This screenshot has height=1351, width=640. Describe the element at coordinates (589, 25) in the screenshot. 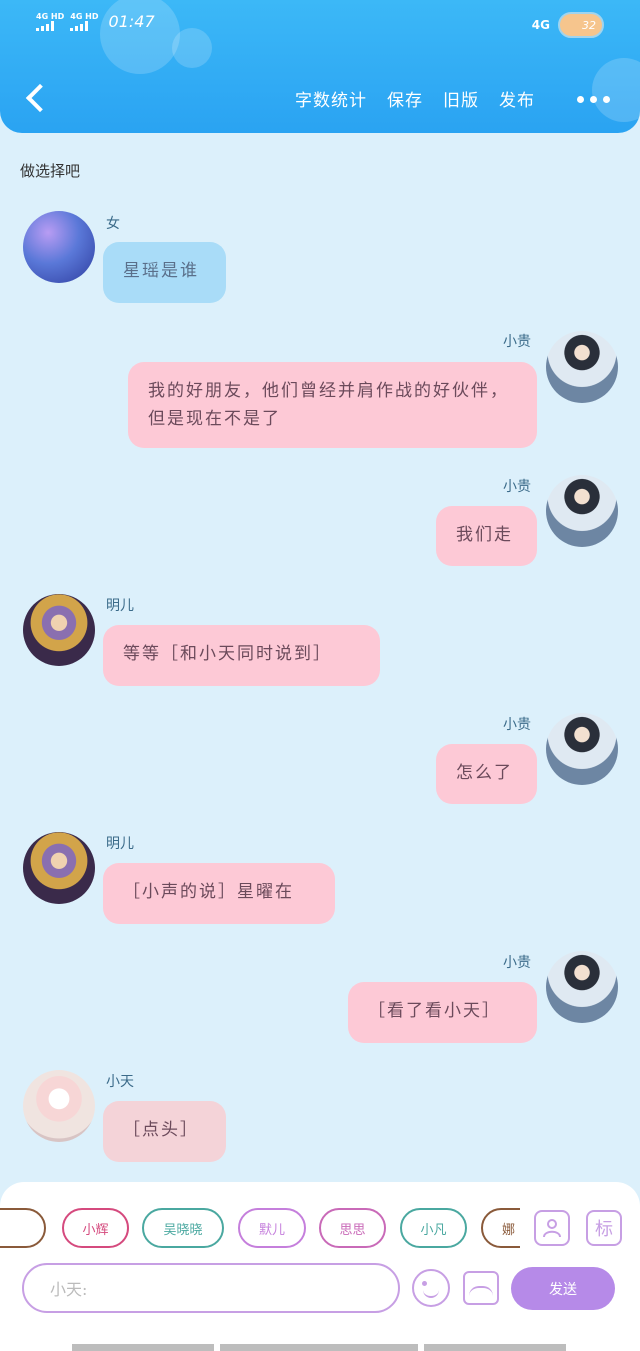

I see `battery-level: 32` at that location.